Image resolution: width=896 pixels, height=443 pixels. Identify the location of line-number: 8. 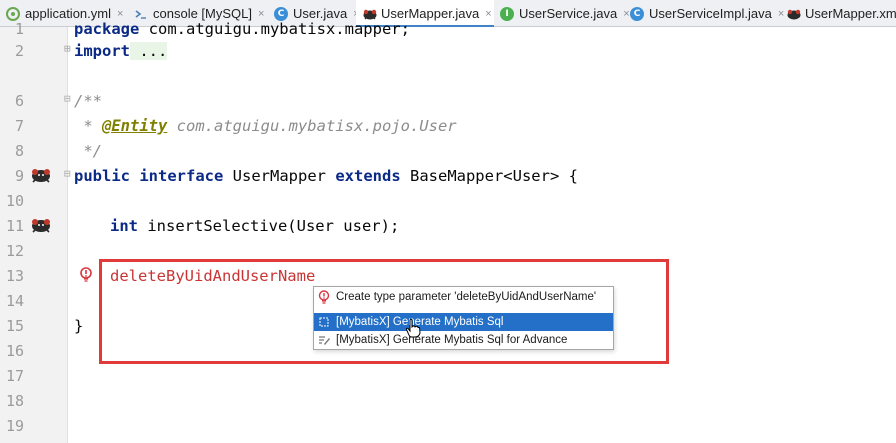
(19, 151).